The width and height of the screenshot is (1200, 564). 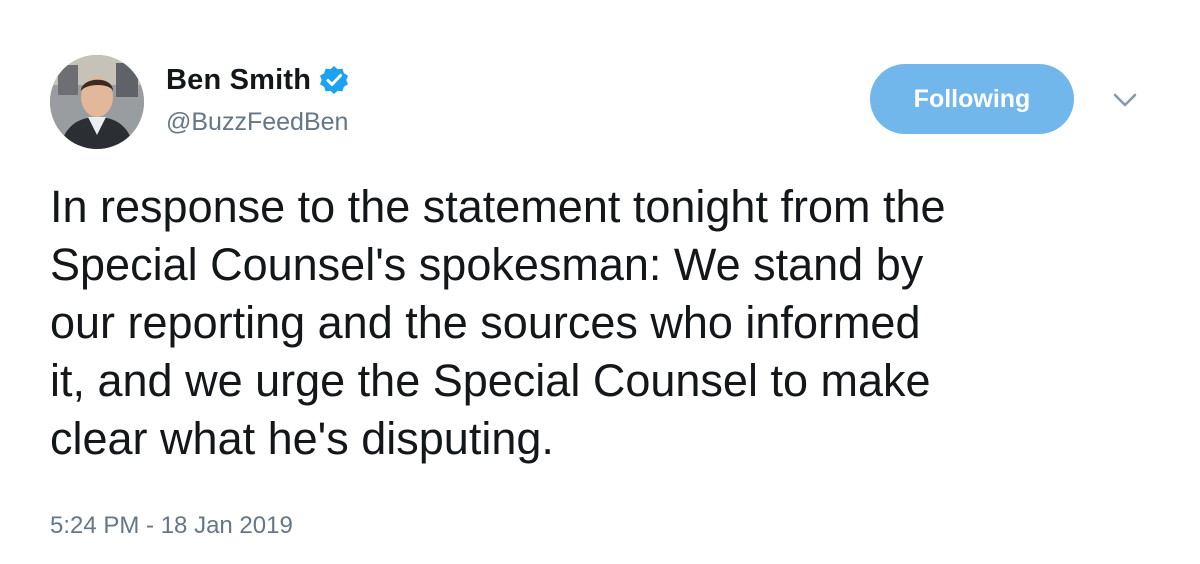 I want to click on following-button: Following, so click(x=972, y=99).